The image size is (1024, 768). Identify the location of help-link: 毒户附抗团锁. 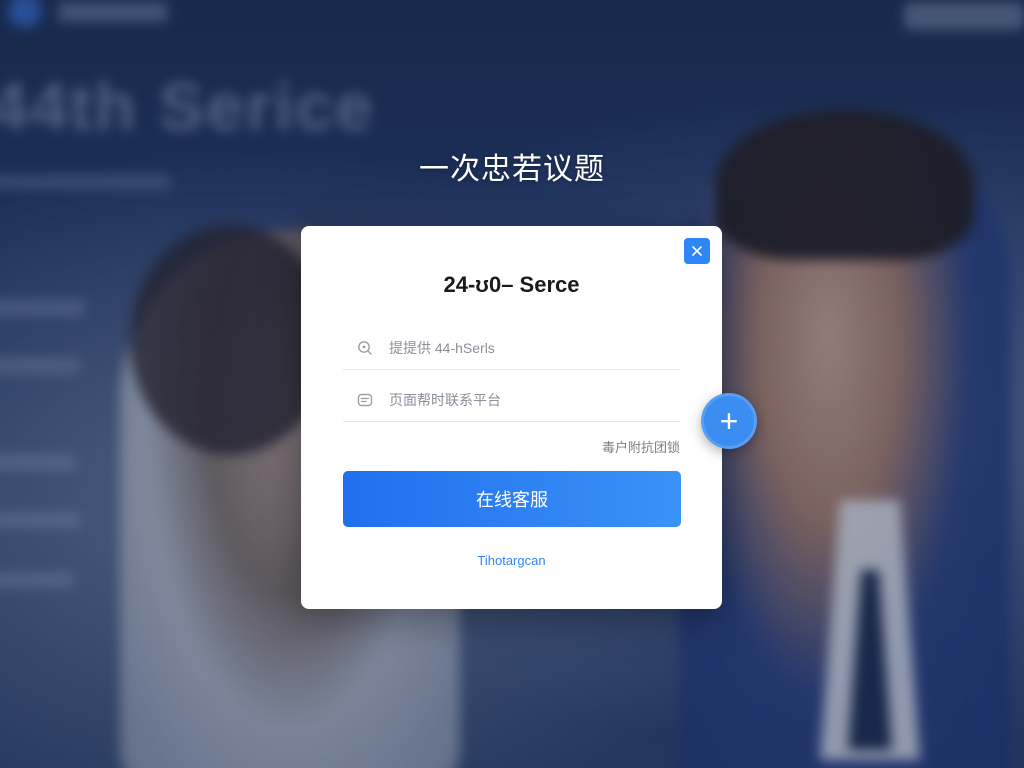
(641, 446).